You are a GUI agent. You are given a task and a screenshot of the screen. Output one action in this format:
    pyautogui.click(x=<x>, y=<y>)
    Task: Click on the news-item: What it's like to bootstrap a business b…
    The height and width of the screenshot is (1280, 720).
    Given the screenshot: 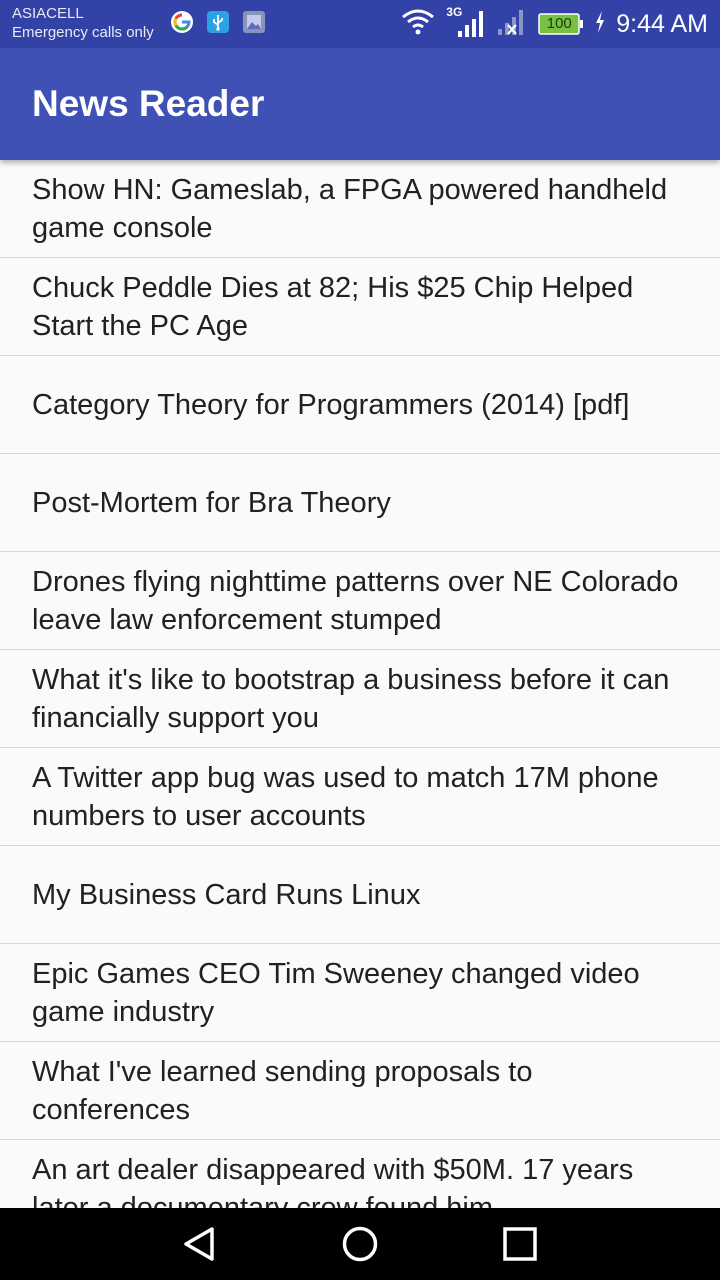 What is the action you would take?
    pyautogui.click(x=360, y=699)
    